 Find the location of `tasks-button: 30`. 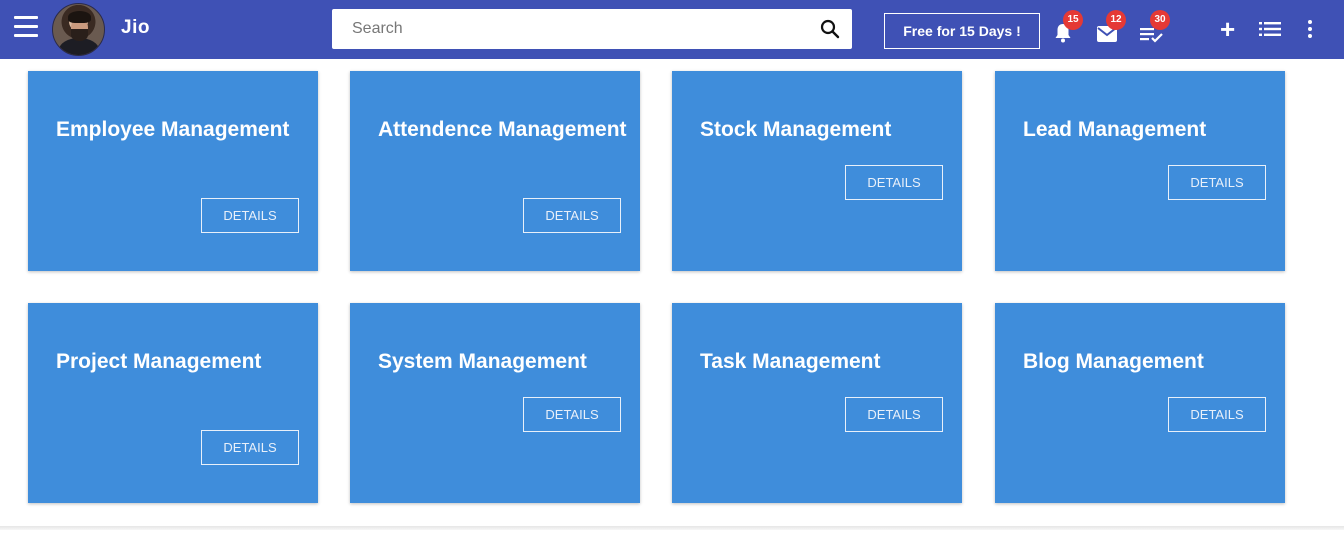

tasks-button: 30 is located at coordinates (1155, 27).